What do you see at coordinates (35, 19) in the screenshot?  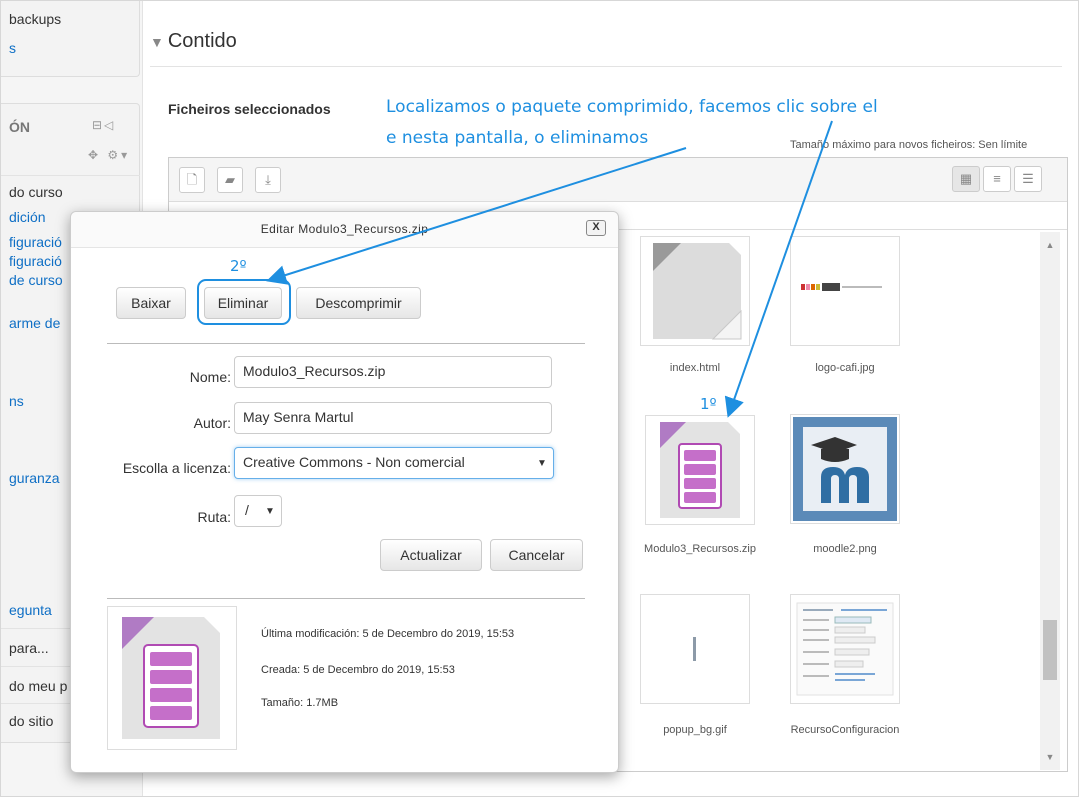 I see `sidebar-item-backups: backups` at bounding box center [35, 19].